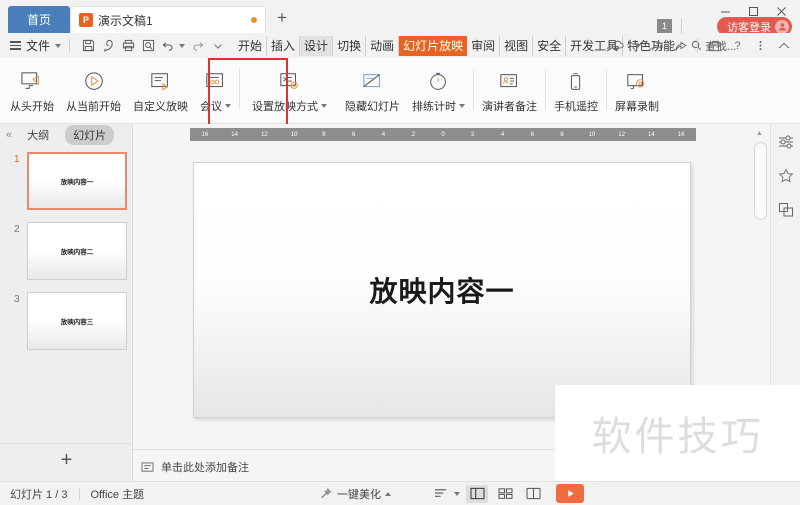 This screenshot has height=505, width=800. Describe the element at coordinates (108, 46) in the screenshot. I see `share-pen-icon` at that location.